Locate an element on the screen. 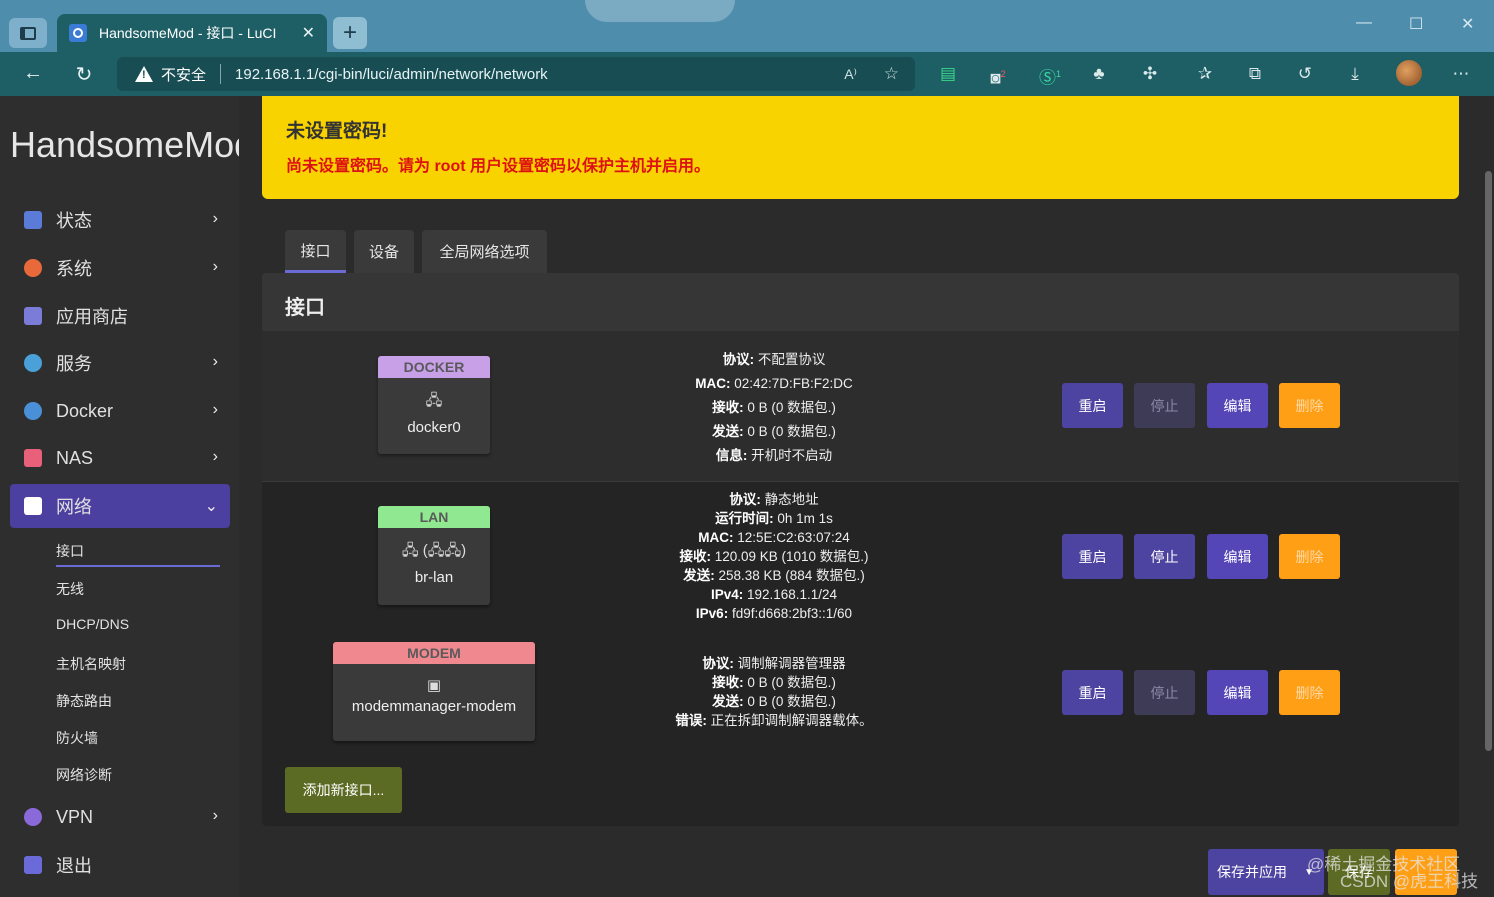  refresh-icon: ↻ is located at coordinates (84, 74).